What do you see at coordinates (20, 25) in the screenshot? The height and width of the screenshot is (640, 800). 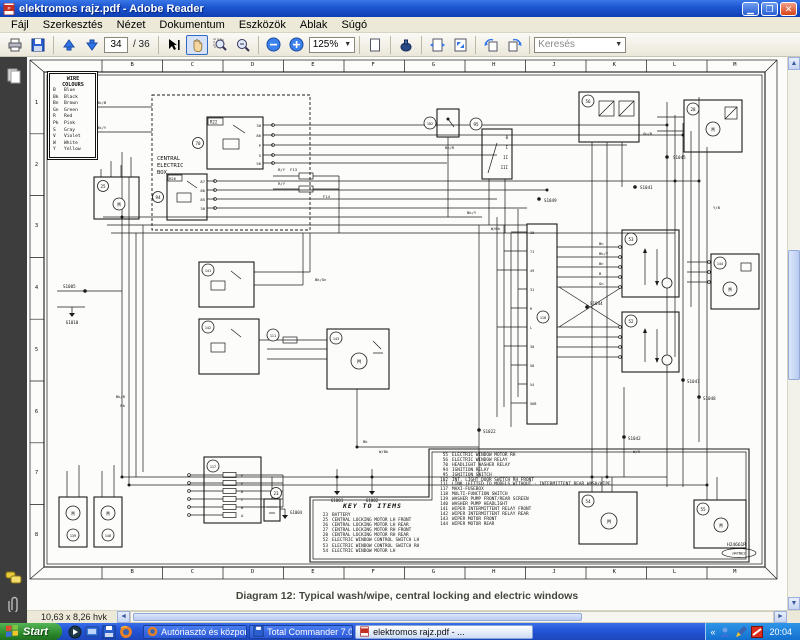 I see `menu-item: Fájl` at bounding box center [20, 25].